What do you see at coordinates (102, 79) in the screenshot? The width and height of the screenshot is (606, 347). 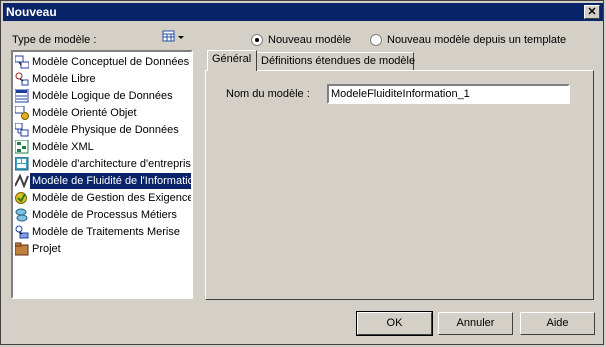 I see `list-item: Modèle Libre` at bounding box center [102, 79].